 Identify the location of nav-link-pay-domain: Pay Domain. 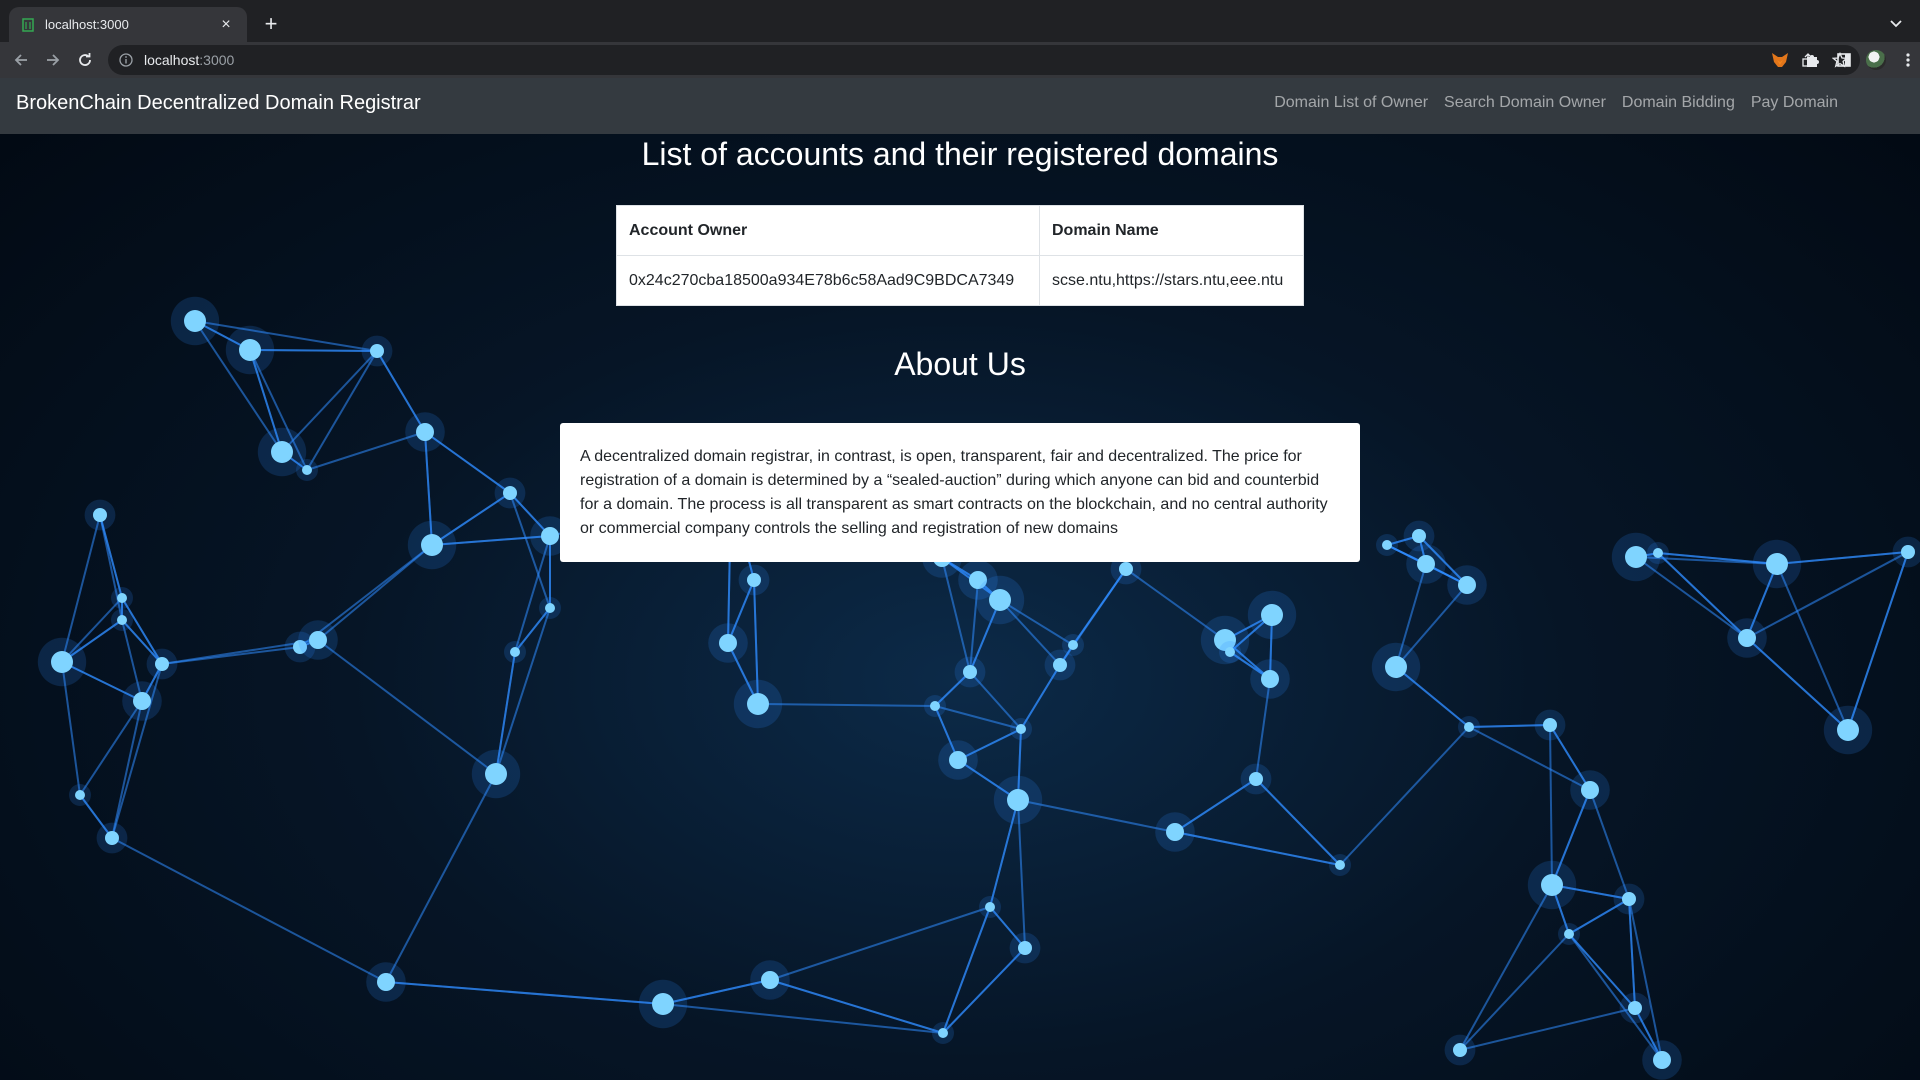
(1794, 103).